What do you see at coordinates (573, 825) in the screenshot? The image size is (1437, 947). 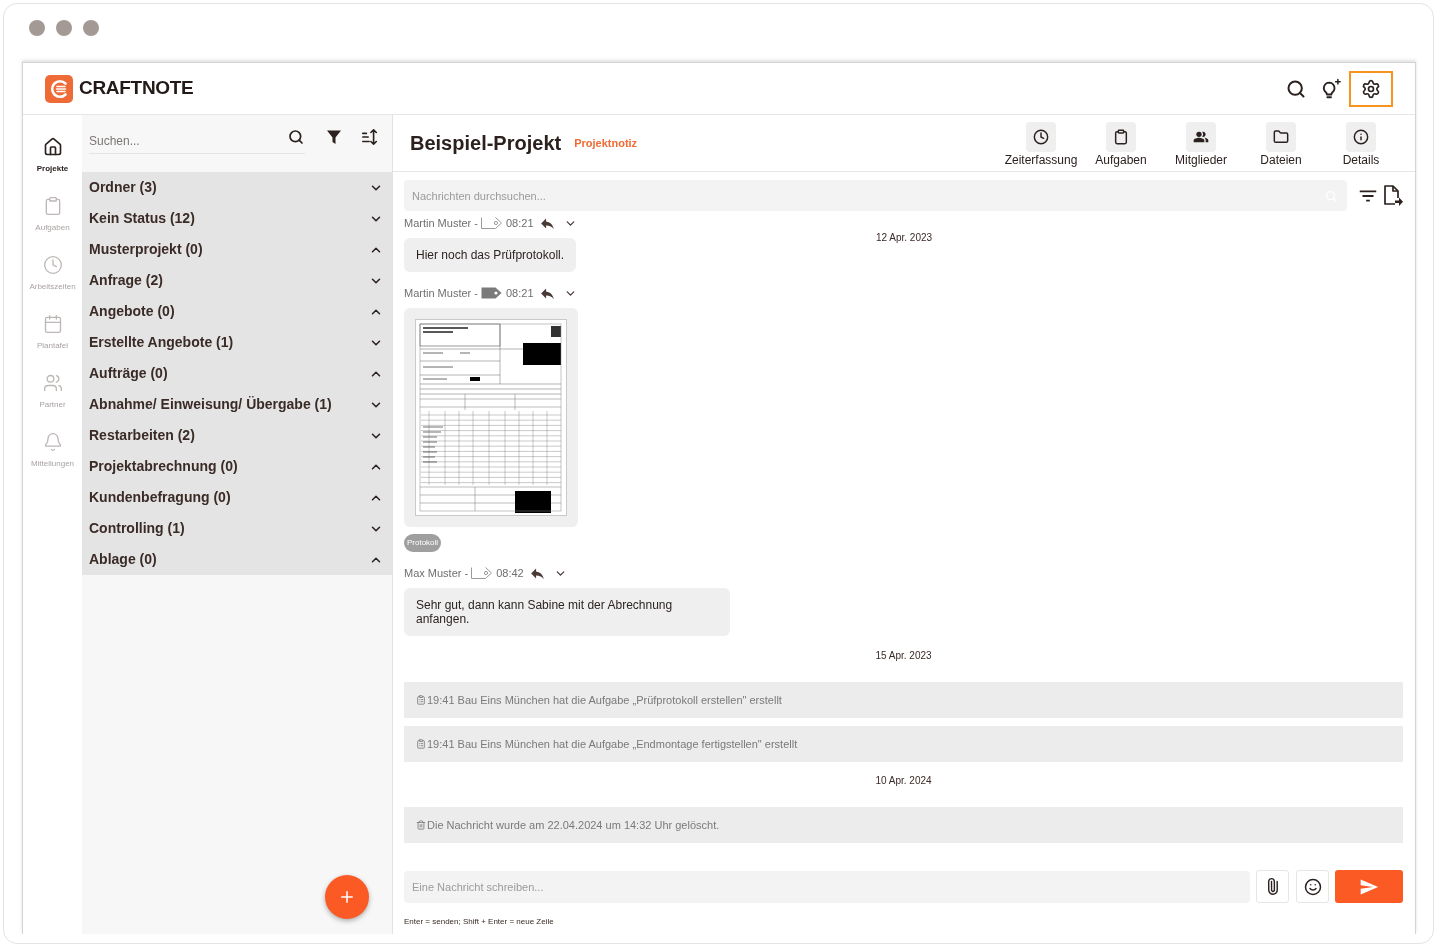 I see `system-message-text: Die Nachricht wurde am 22.04.2024 um 14:32 Uhr gelöscht.` at bounding box center [573, 825].